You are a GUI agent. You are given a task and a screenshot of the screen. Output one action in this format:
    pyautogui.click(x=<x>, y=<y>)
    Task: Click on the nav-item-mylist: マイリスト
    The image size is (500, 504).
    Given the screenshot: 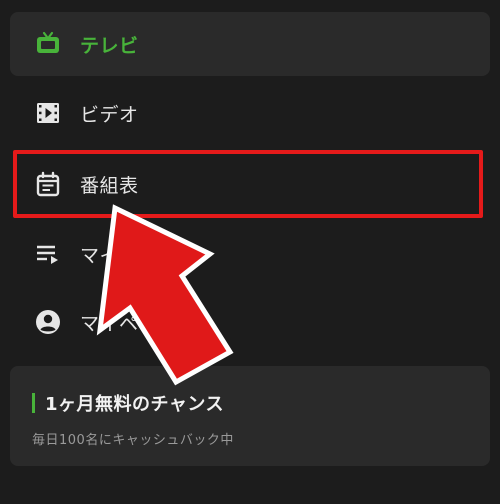 What is the action you would take?
    pyautogui.click(x=250, y=254)
    